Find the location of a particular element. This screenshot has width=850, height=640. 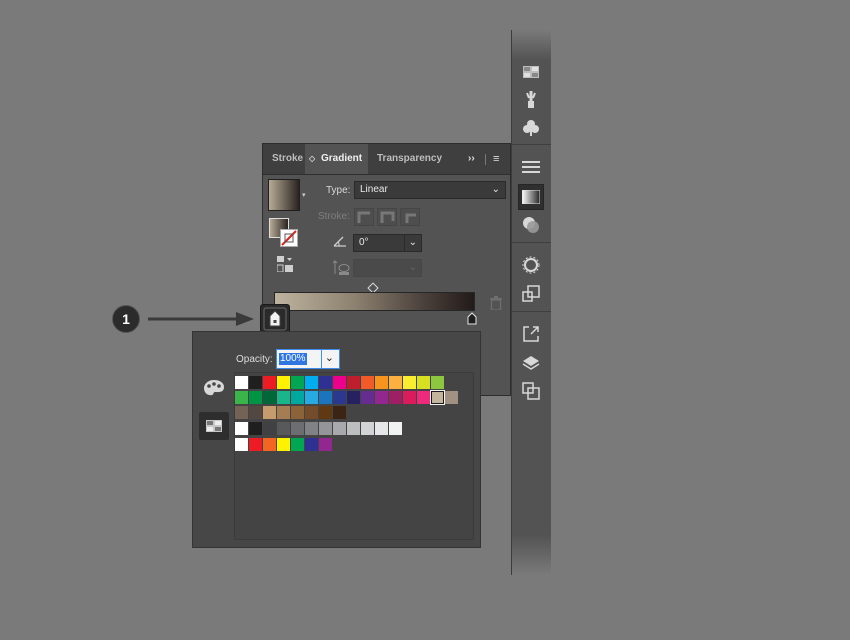

swatches-grid is located at coordinates (354, 456).